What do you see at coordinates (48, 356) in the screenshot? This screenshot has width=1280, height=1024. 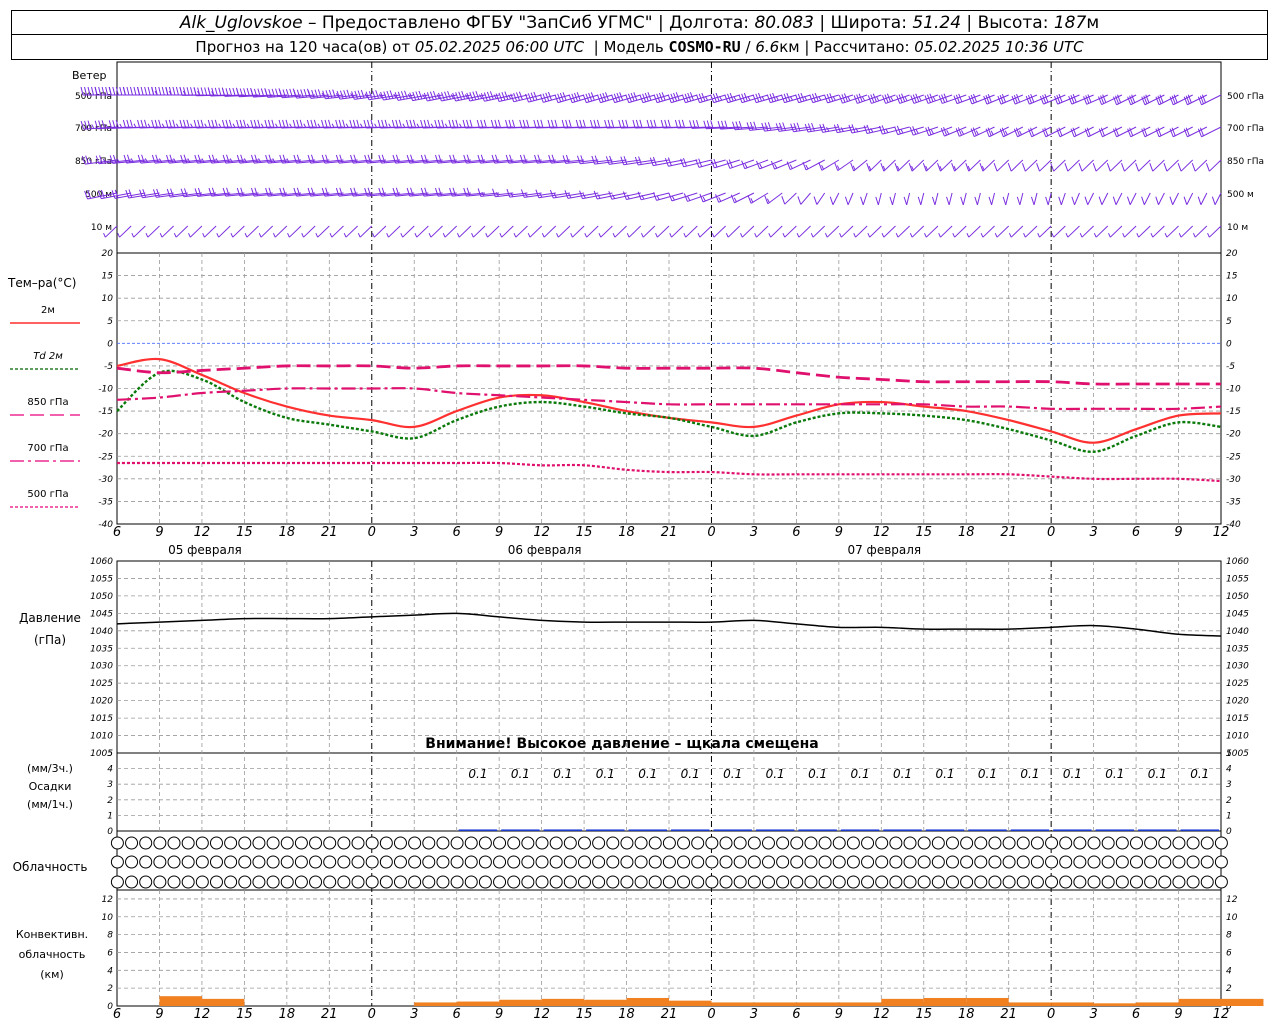 I see `temp-legend-label: Td 2м` at bounding box center [48, 356].